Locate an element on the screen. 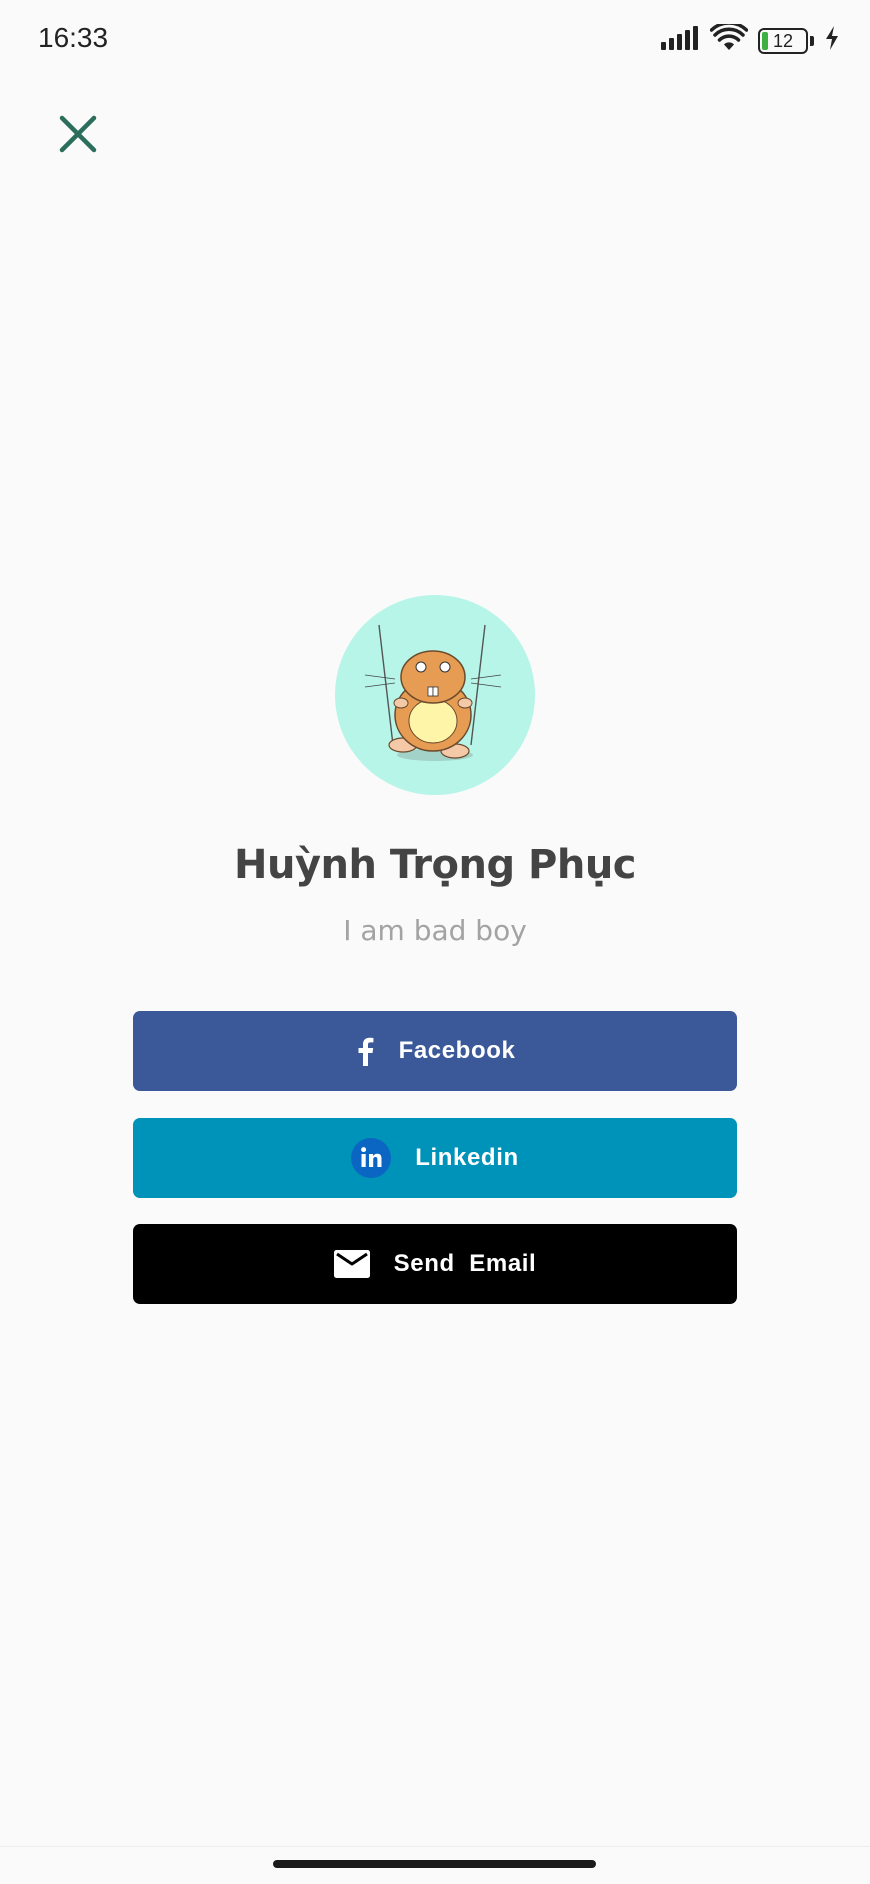 Image resolution: width=870 pixels, height=1884 pixels. status-time: 16:33 is located at coordinates (73, 37).